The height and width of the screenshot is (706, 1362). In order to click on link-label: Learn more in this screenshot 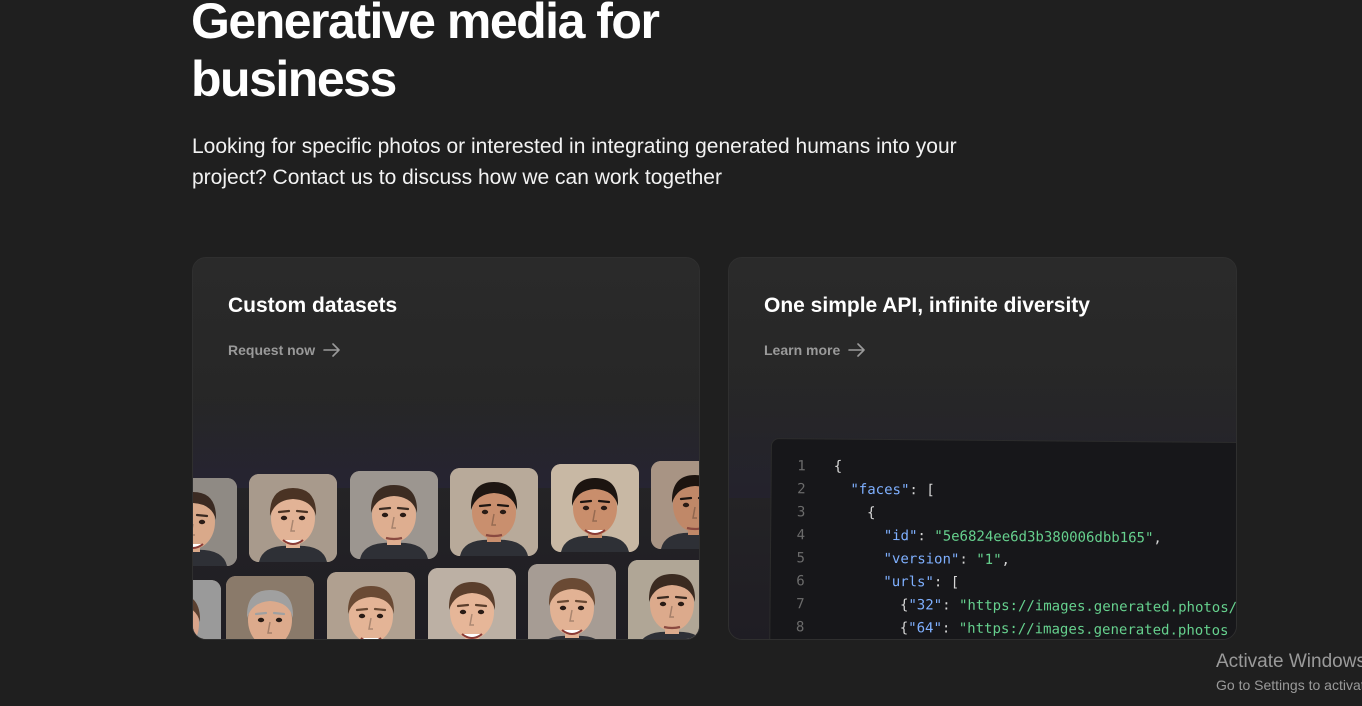, I will do `click(802, 350)`.